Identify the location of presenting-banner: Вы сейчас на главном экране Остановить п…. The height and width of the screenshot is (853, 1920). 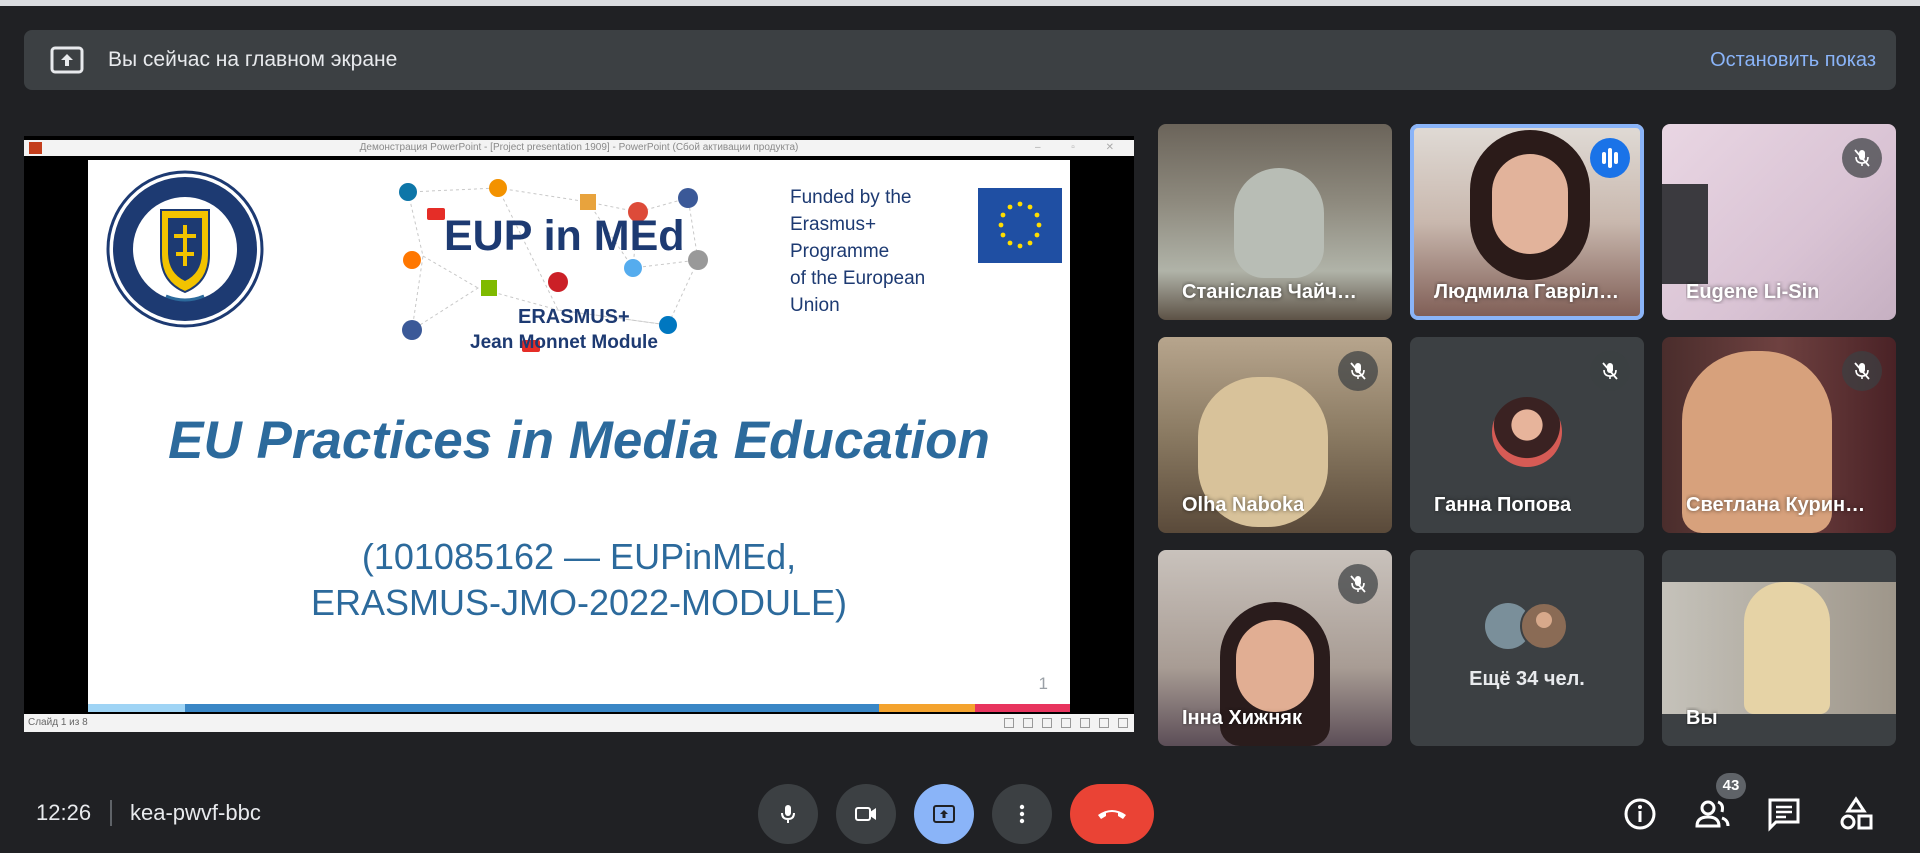
(960, 60).